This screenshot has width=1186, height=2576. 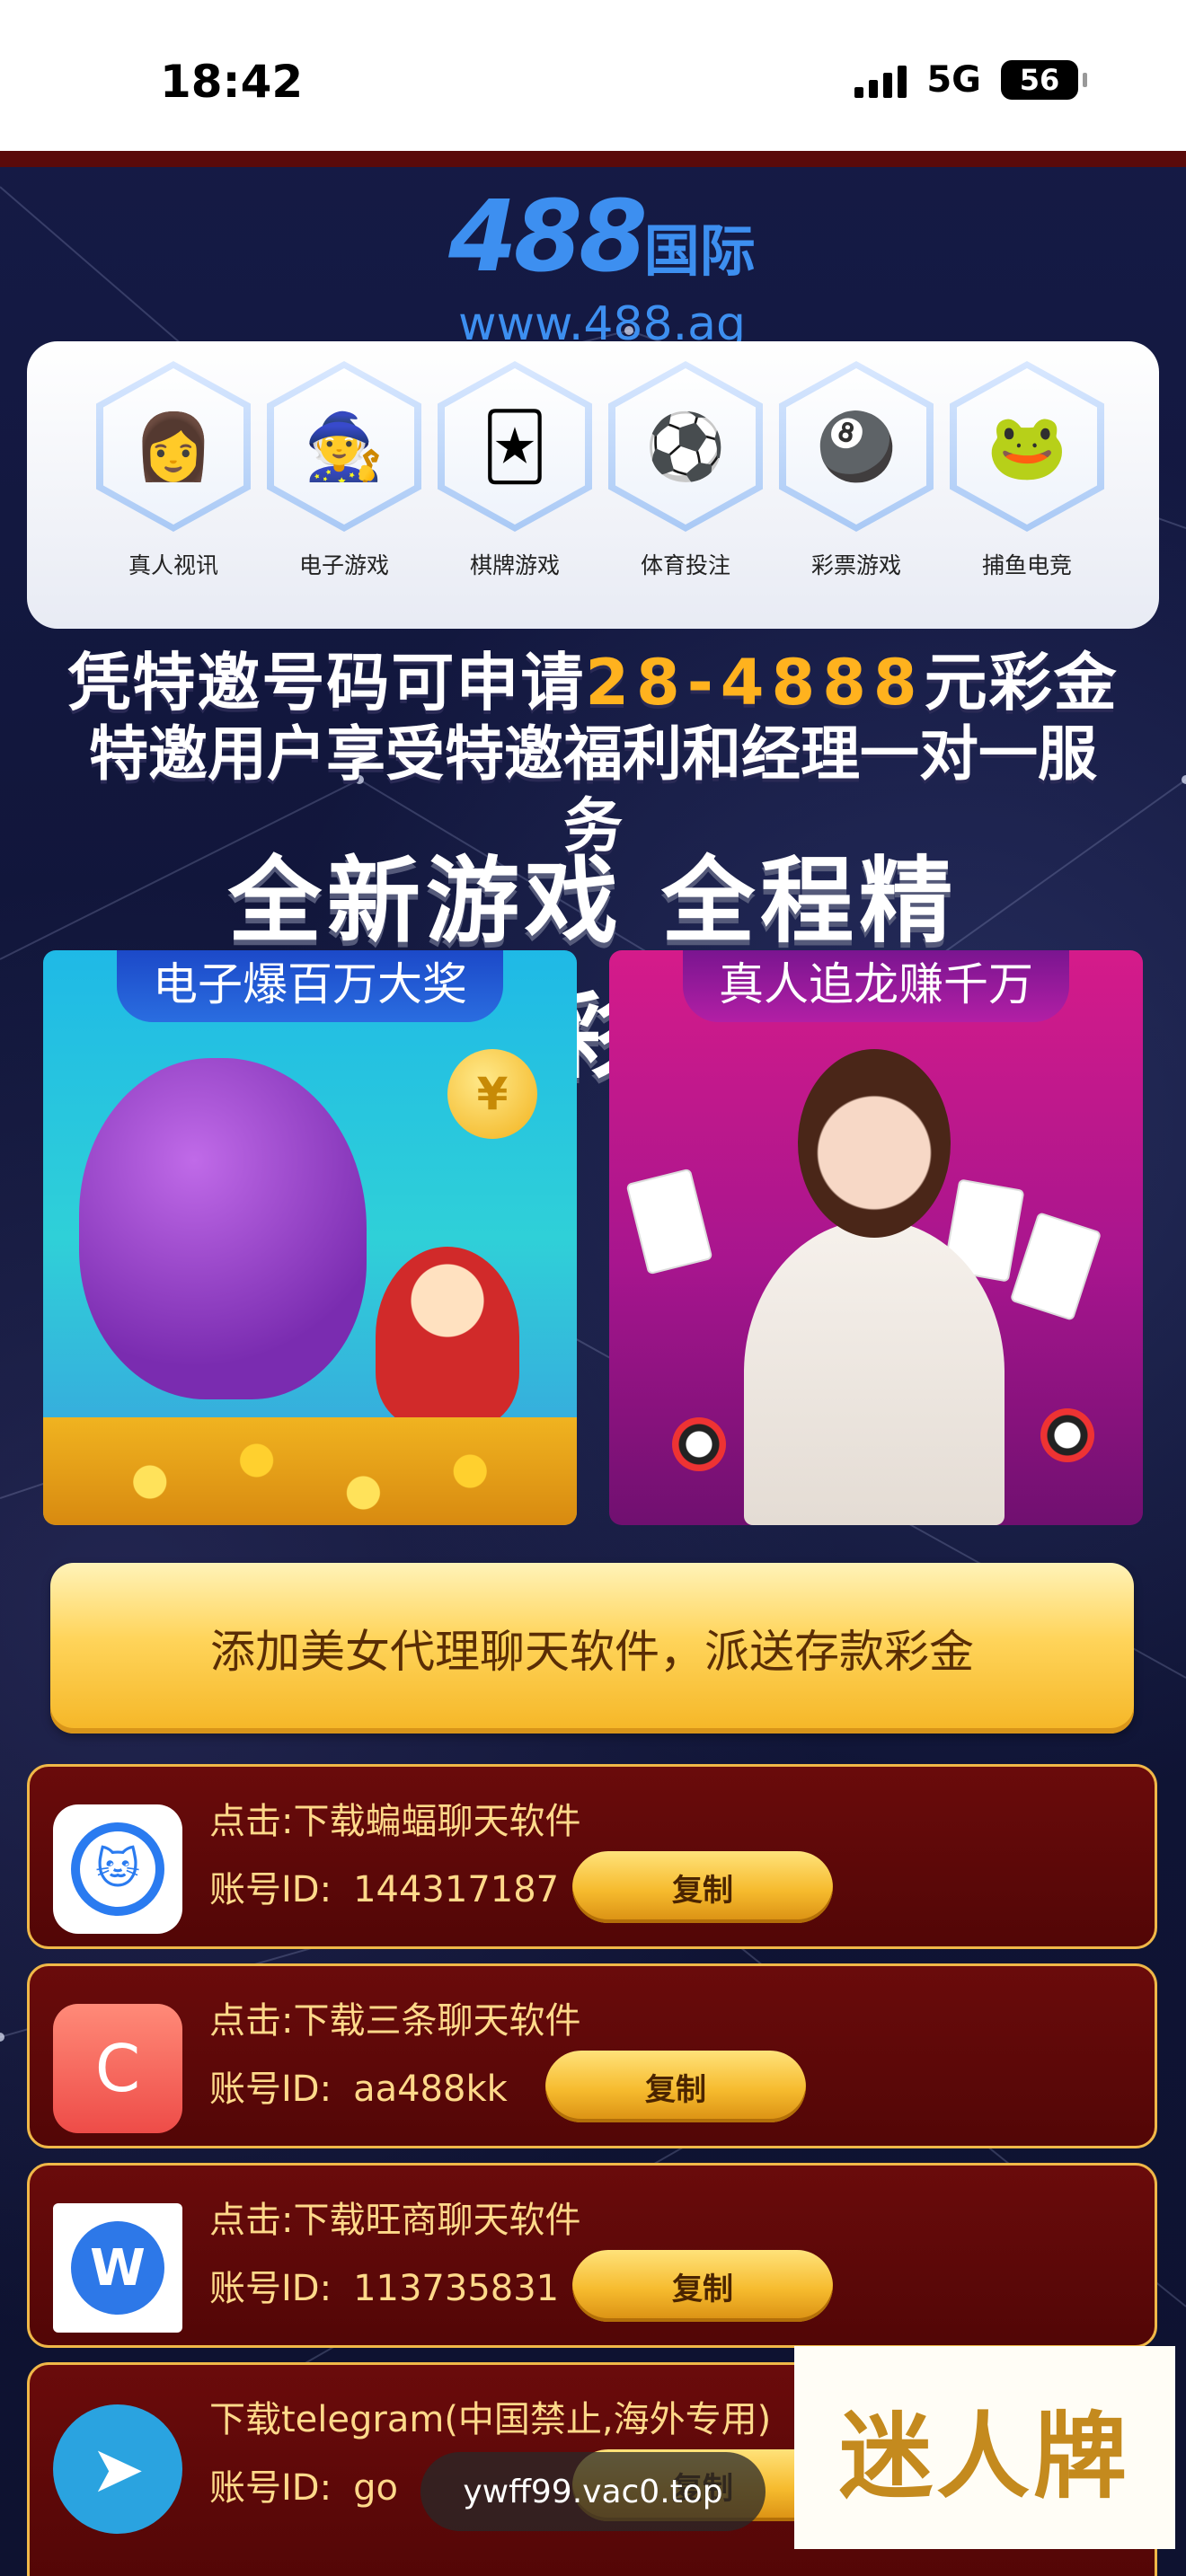 I want to click on live-casino-icon: 👩, so click(x=173, y=446).